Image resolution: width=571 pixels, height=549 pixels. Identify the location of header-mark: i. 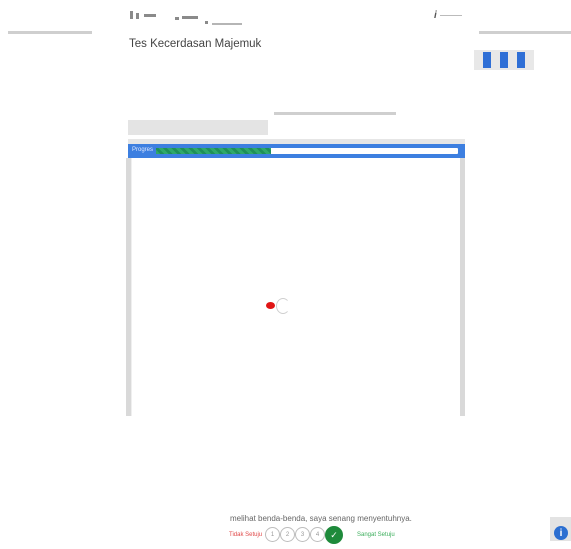
(435, 15).